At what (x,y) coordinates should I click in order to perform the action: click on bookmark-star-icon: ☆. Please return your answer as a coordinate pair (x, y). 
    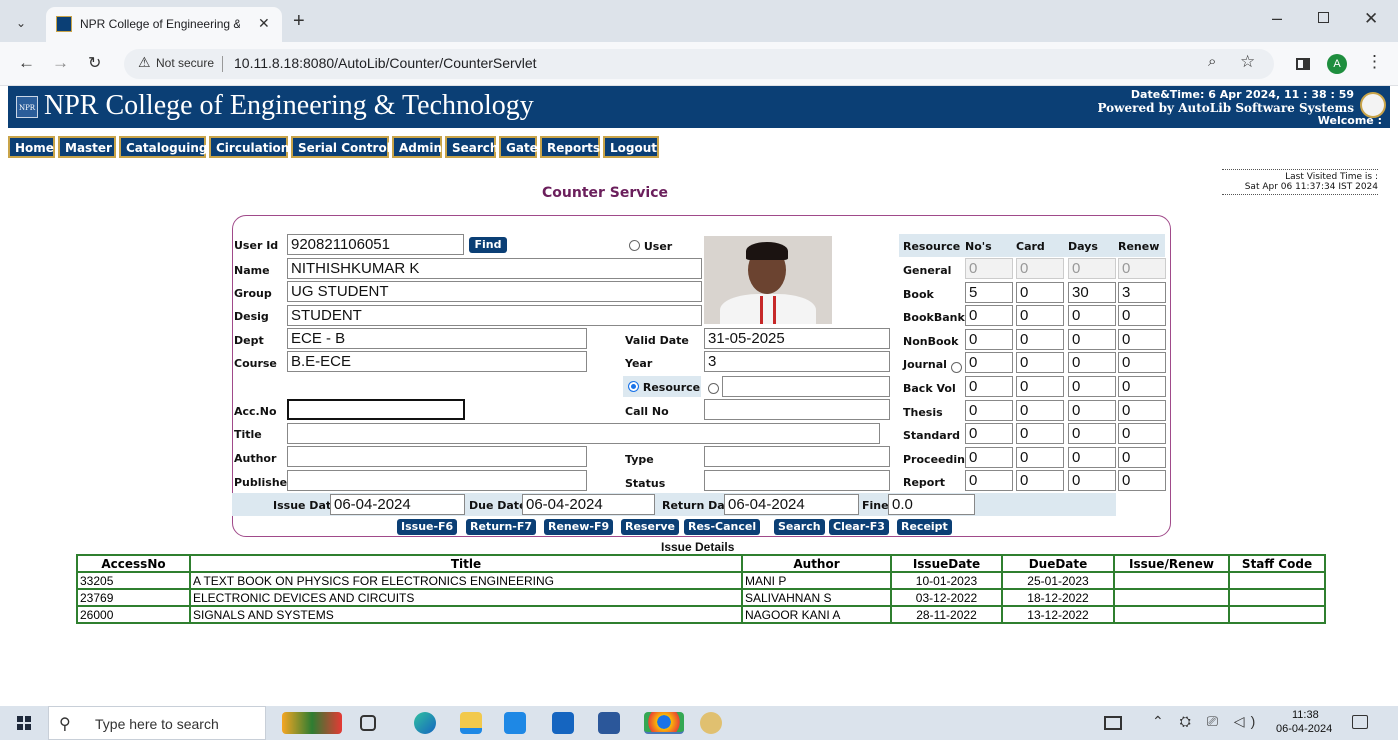
    Looking at the image, I should click on (1247, 62).